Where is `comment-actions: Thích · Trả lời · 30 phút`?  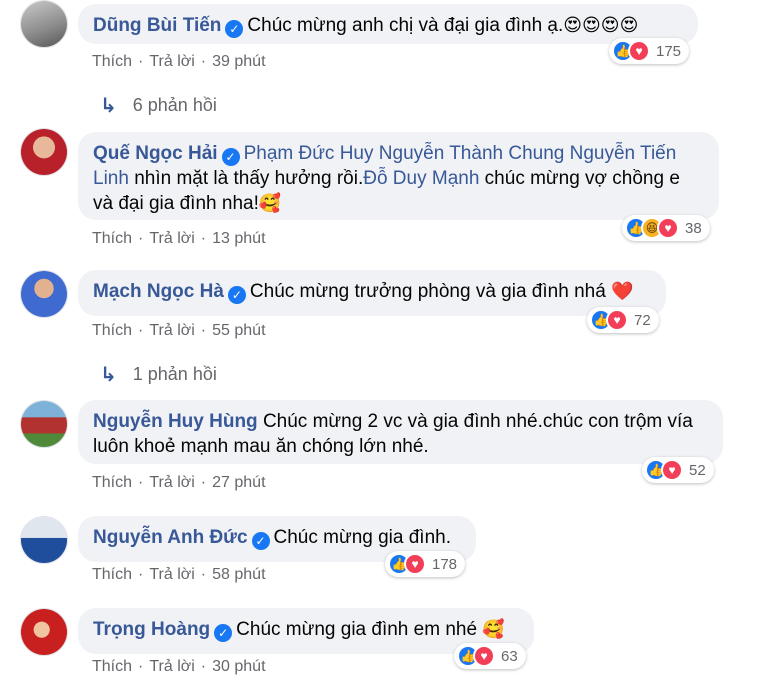
comment-actions: Thích · Trả lời · 30 phút is located at coordinates (179, 667).